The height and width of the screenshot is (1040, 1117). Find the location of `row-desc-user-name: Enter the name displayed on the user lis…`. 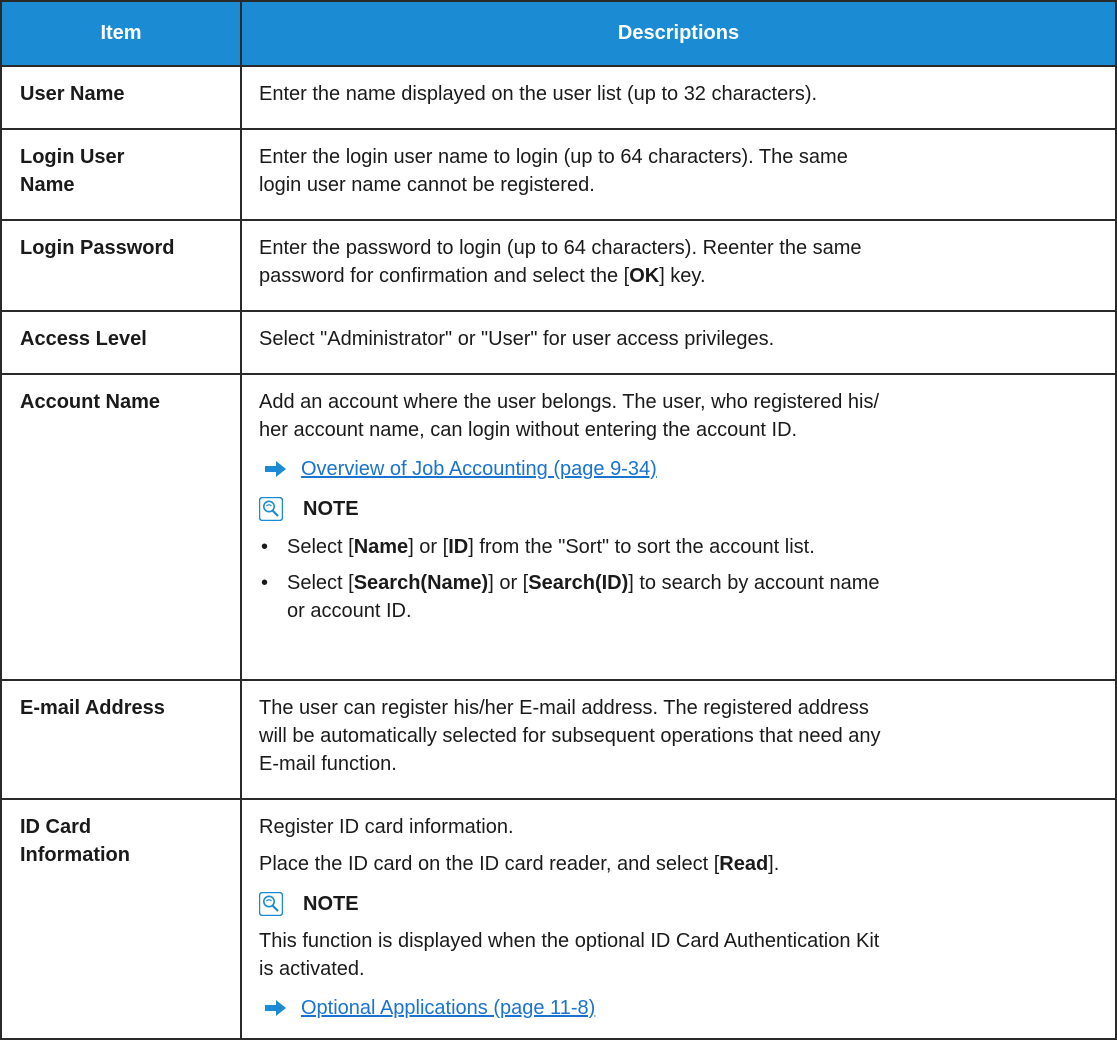

row-desc-user-name: Enter the name displayed on the user lis… is located at coordinates (678, 97).